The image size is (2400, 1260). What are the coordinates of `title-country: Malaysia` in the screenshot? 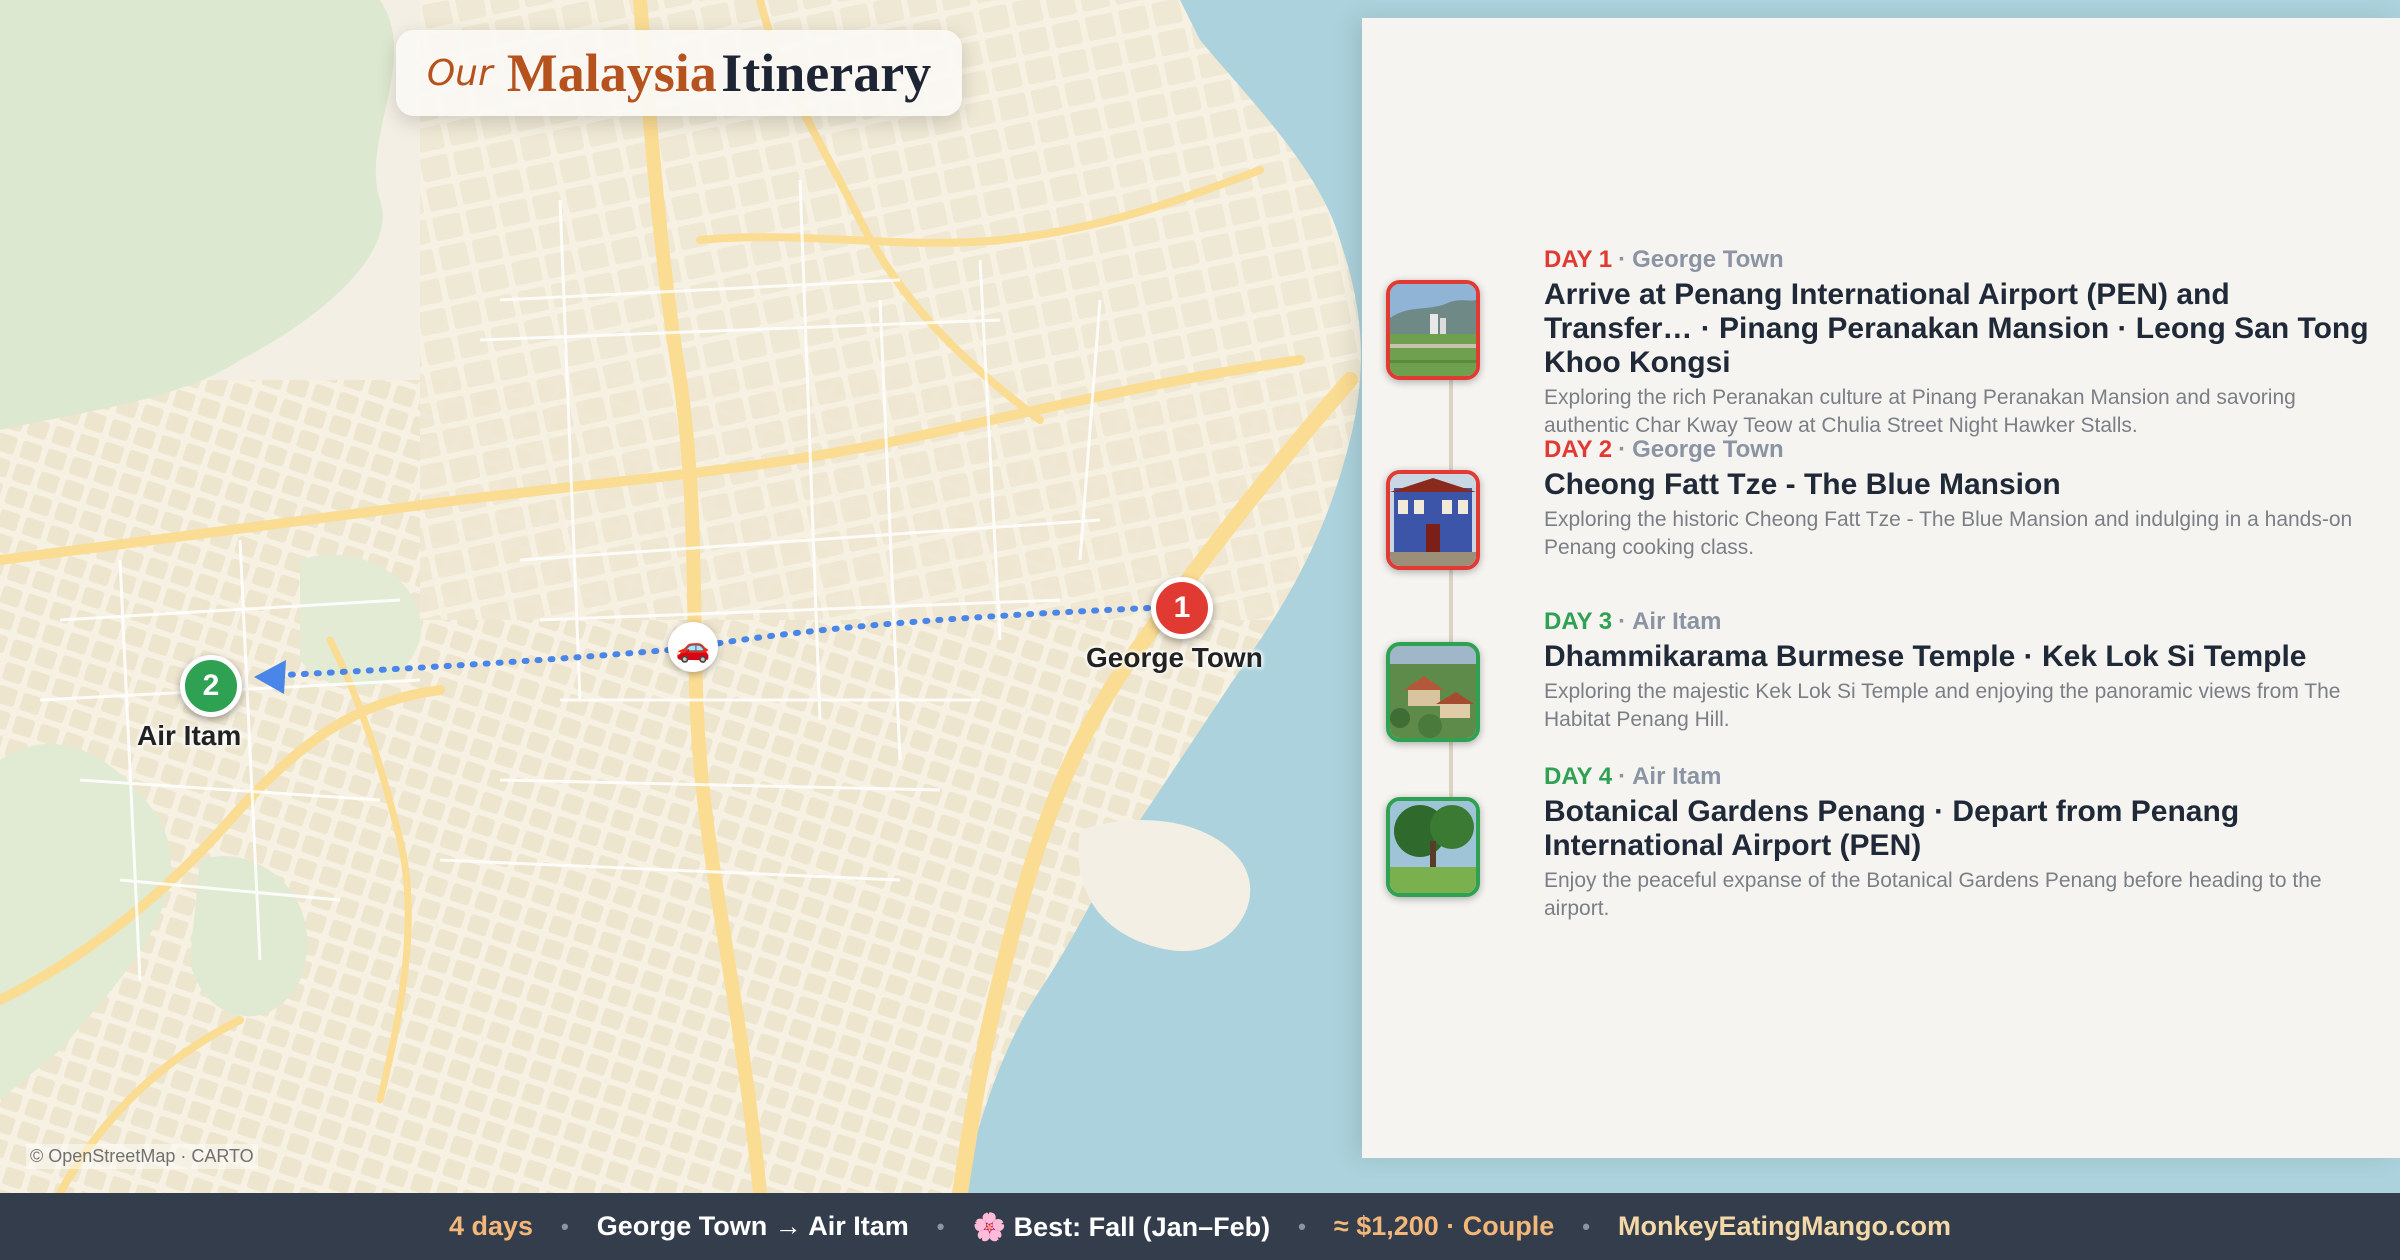 It's located at (611, 73).